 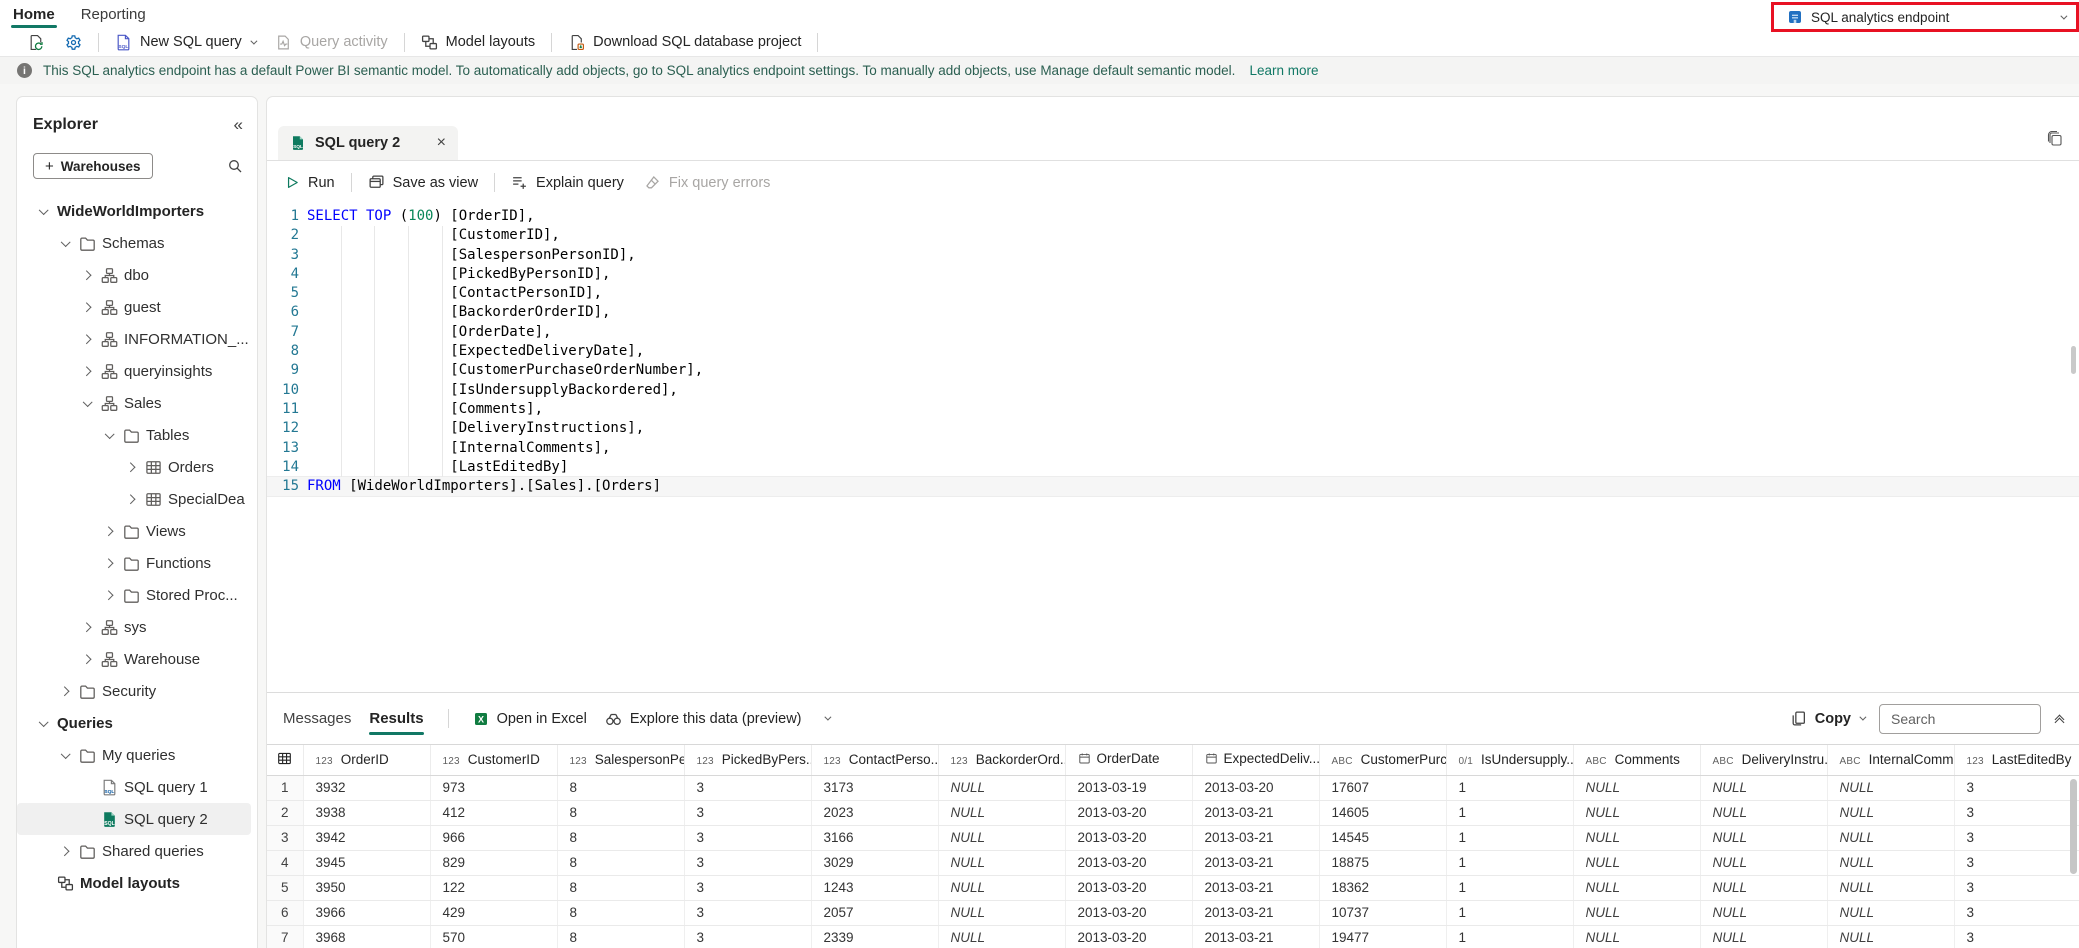 I want to click on cell-customerid: 122, so click(x=494, y=888).